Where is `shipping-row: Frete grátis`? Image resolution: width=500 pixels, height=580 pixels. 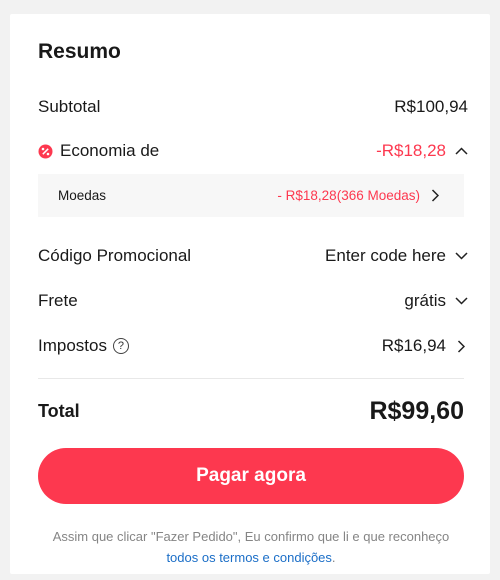 shipping-row: Frete grátis is located at coordinates (253, 301).